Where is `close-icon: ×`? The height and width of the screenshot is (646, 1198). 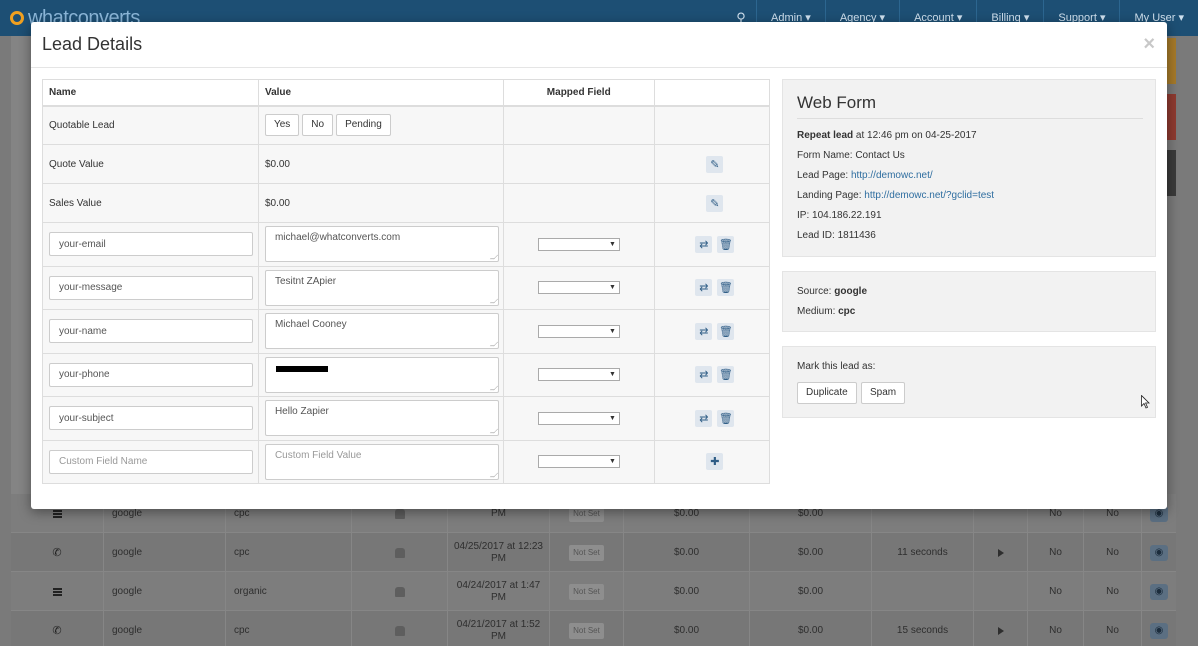 close-icon: × is located at coordinates (1149, 44).